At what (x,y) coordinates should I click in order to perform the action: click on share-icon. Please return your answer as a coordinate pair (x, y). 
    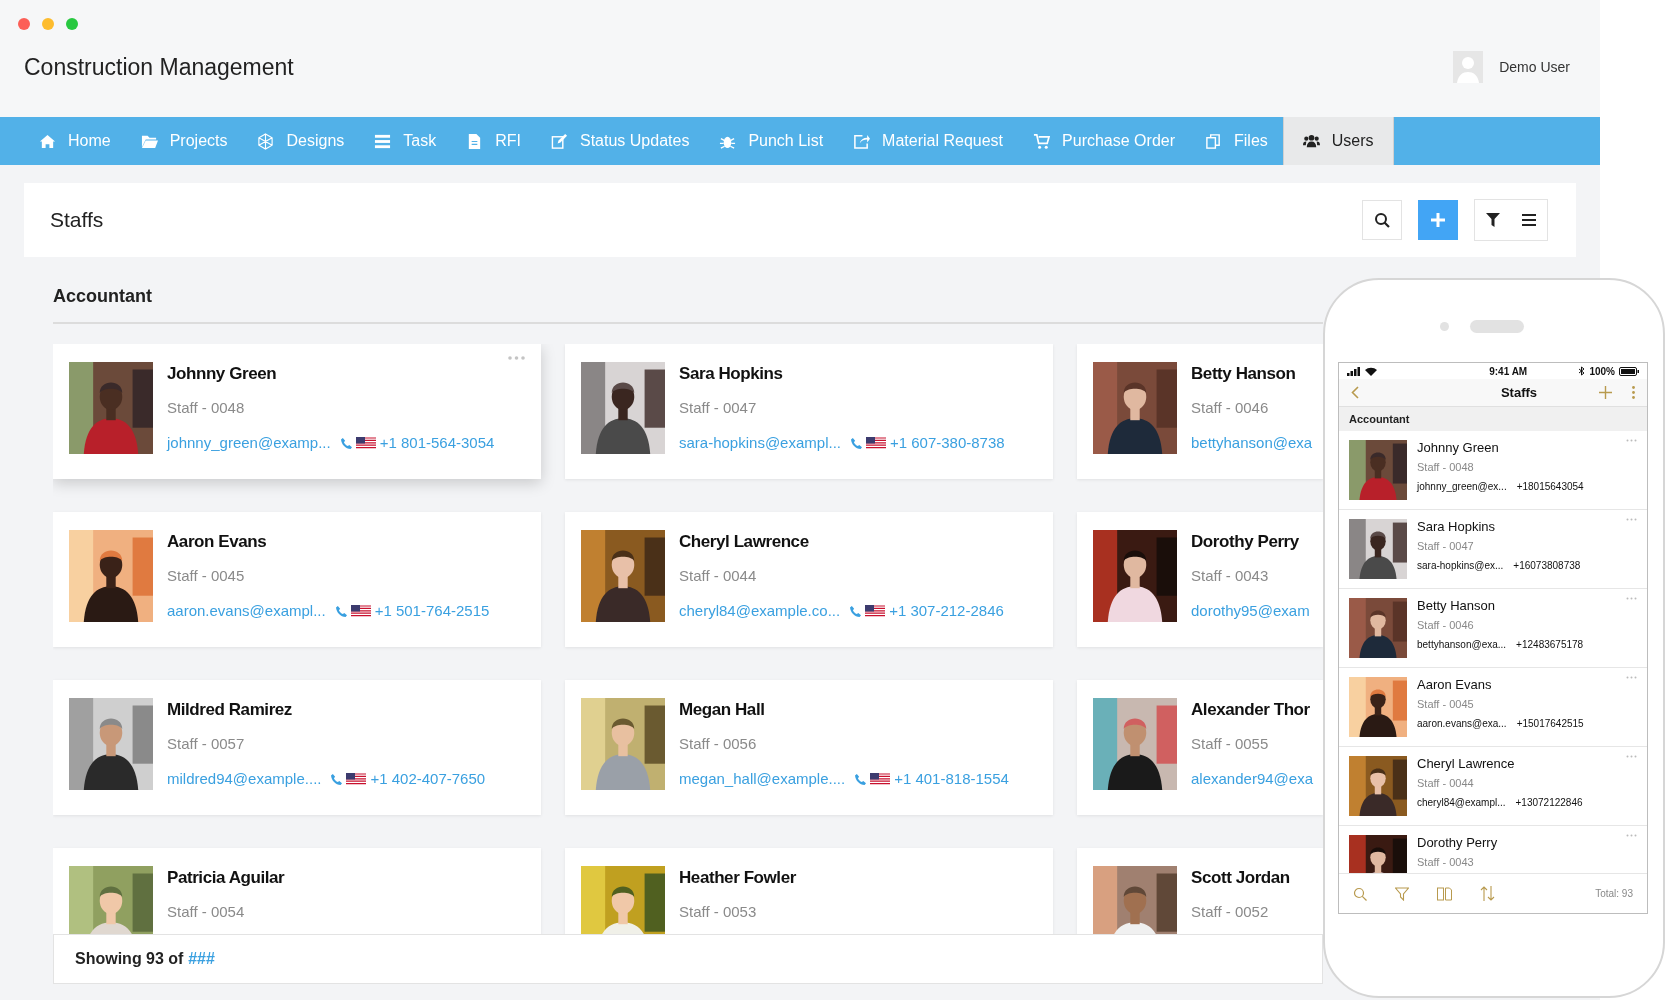
    Looking at the image, I should click on (862, 141).